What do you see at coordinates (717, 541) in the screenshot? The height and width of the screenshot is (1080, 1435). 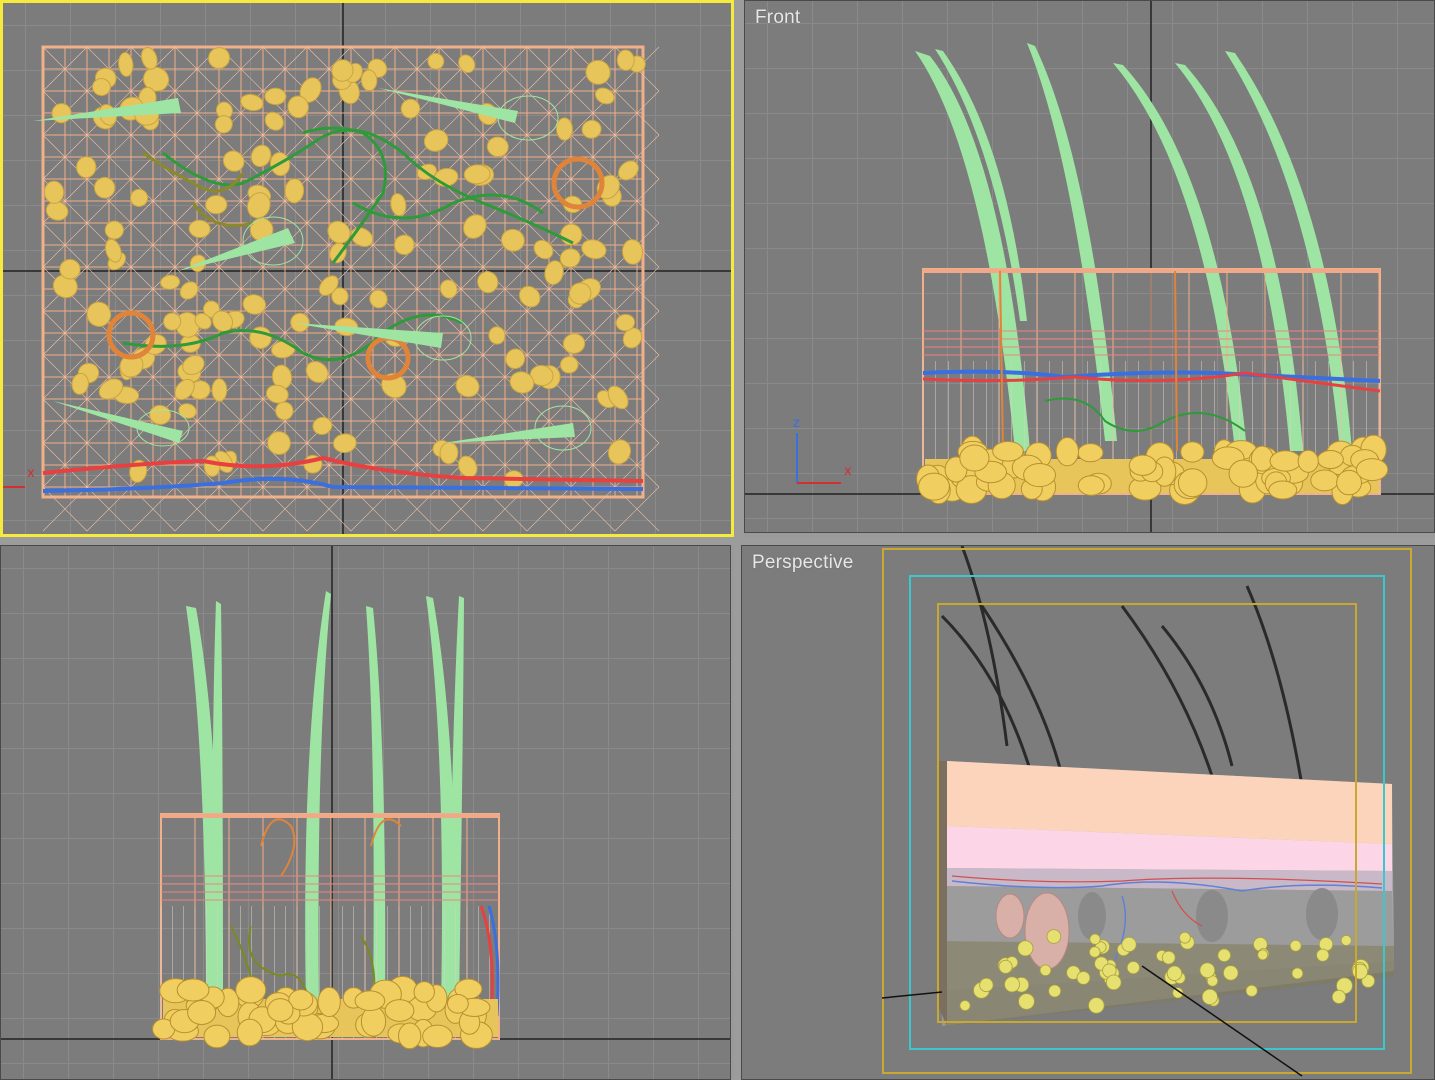 I see `viewport-divider-horizontal` at bounding box center [717, 541].